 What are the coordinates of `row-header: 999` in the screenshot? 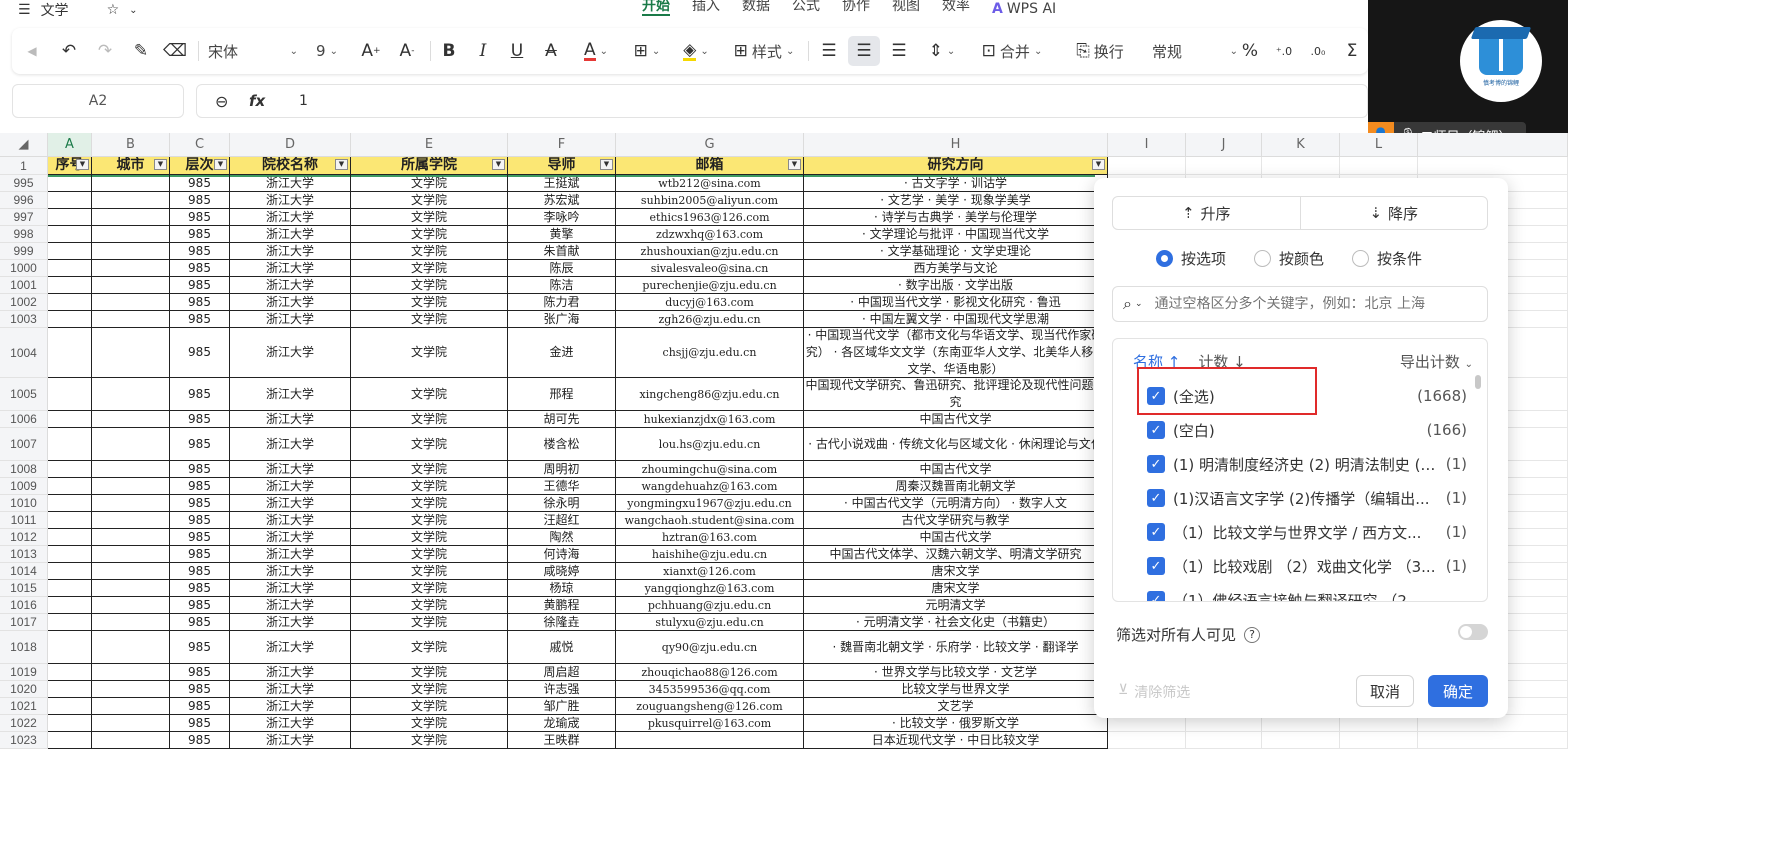 It's located at (24, 251).